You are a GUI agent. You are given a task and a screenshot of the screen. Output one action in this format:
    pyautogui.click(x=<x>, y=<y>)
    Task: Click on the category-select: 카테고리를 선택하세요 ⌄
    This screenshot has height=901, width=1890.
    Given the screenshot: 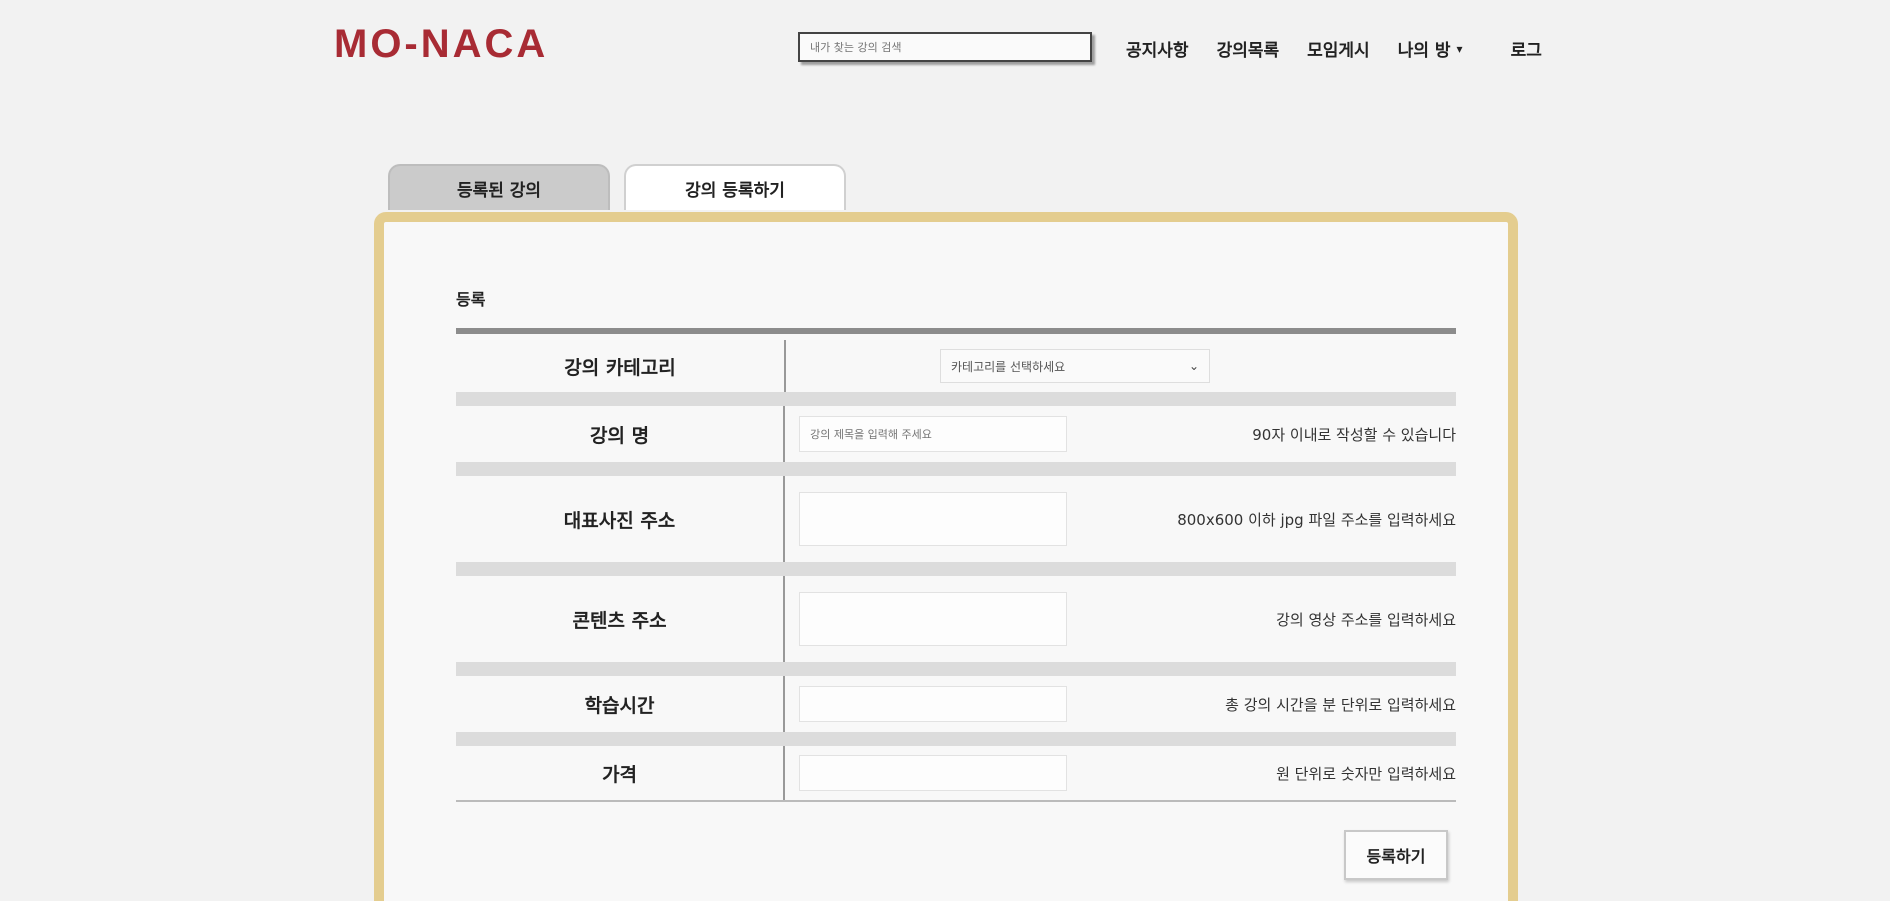 What is the action you would take?
    pyautogui.click(x=1075, y=366)
    